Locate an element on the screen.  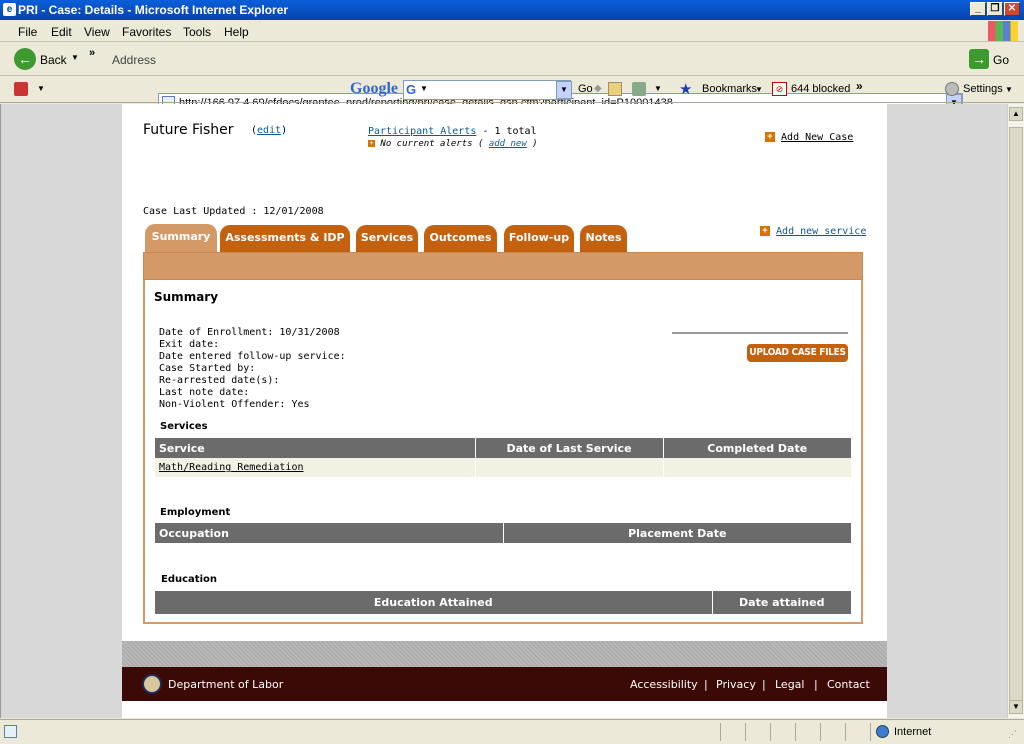
tab-follow-up: Follow-up is located at coordinates (539, 238).